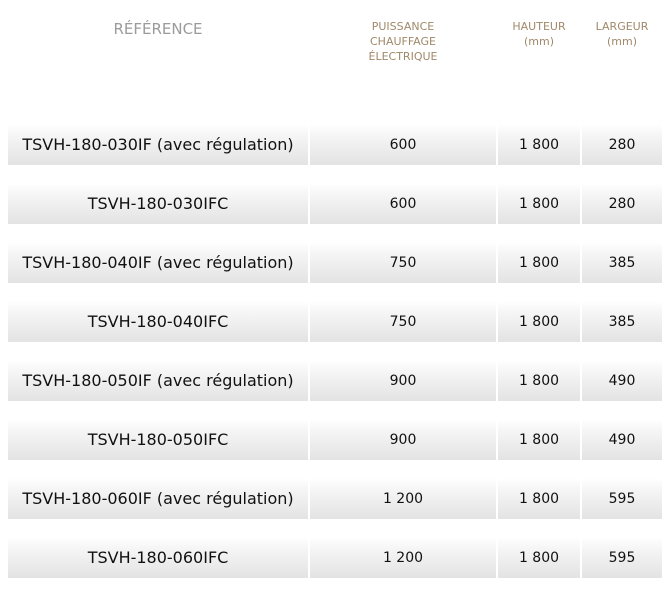  I want to click on header-reference: RÉFÉRENCE, so click(158, 29).